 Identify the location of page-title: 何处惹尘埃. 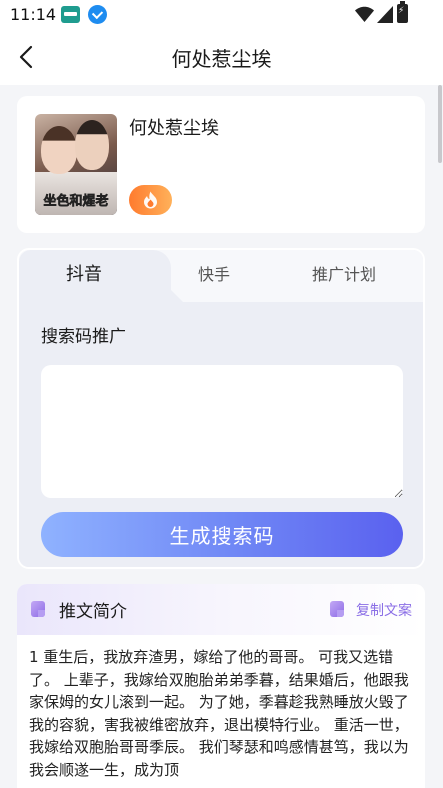
(221, 59).